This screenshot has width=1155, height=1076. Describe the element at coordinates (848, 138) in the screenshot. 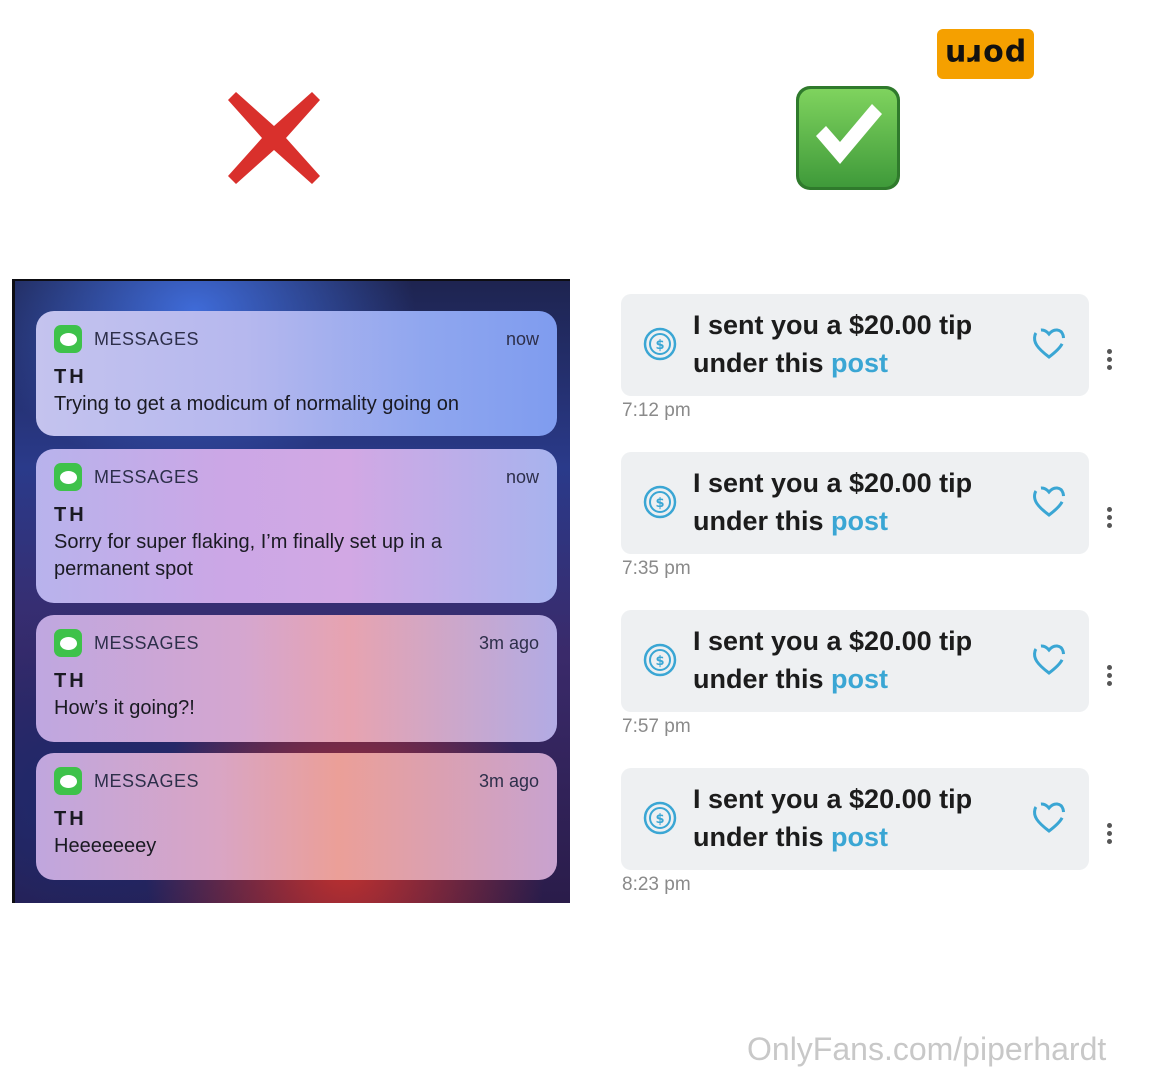

I see `green-check-icon` at that location.